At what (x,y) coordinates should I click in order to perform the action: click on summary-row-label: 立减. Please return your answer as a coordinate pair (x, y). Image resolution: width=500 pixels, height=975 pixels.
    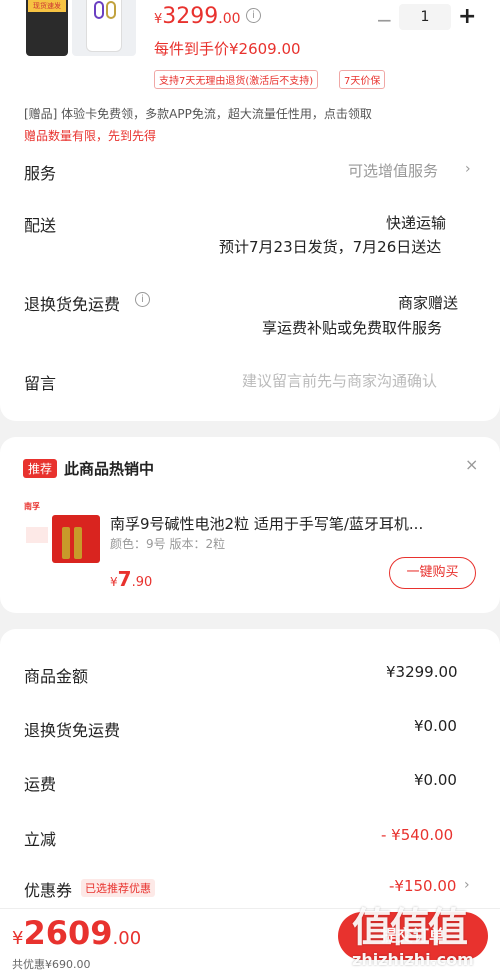
    Looking at the image, I should click on (40, 839).